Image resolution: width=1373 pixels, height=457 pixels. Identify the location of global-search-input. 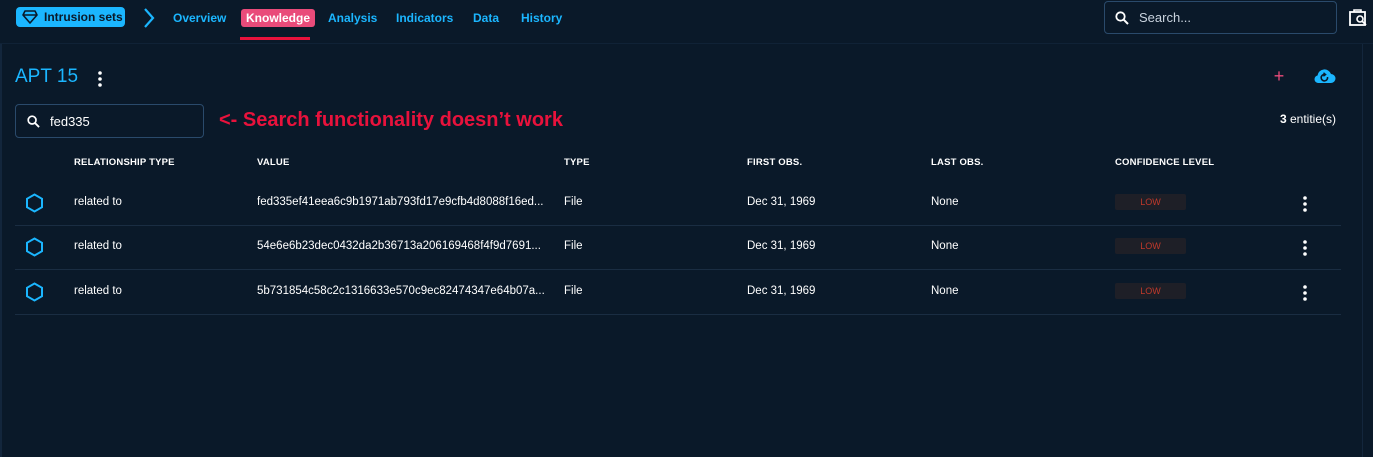
(1229, 17).